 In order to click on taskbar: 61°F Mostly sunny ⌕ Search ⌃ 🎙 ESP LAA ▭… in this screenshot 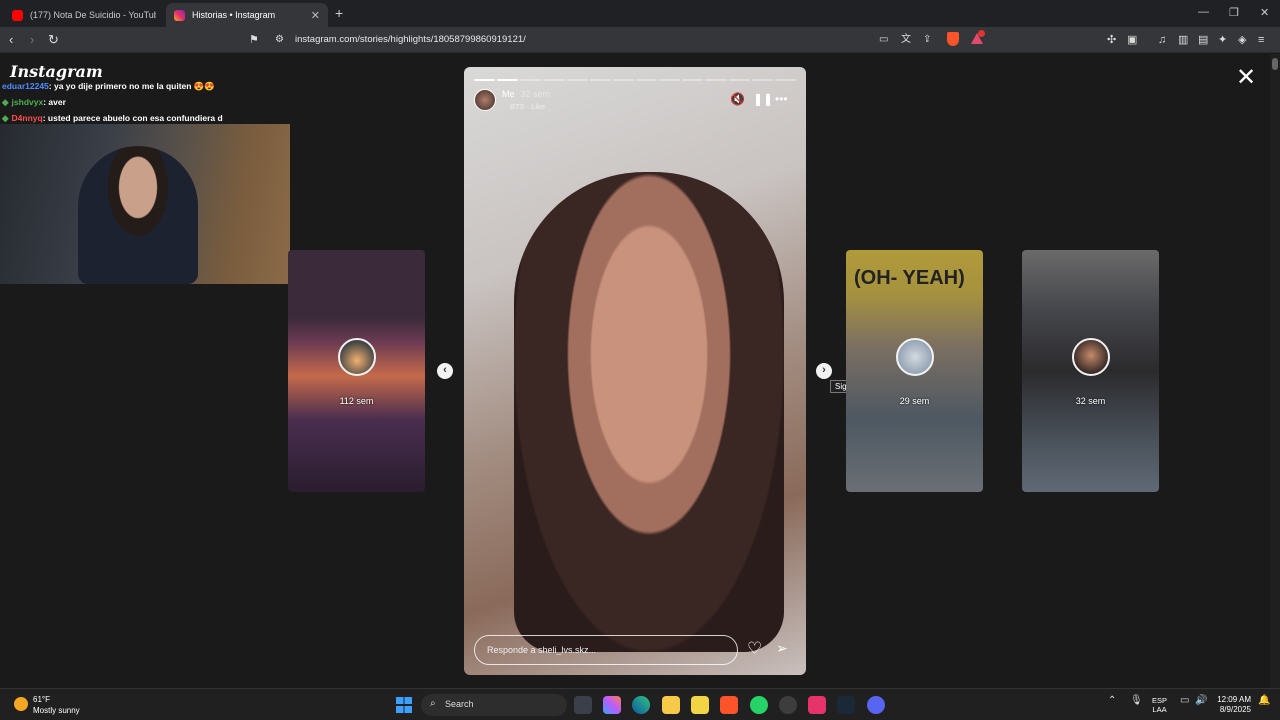, I will do `click(640, 704)`.